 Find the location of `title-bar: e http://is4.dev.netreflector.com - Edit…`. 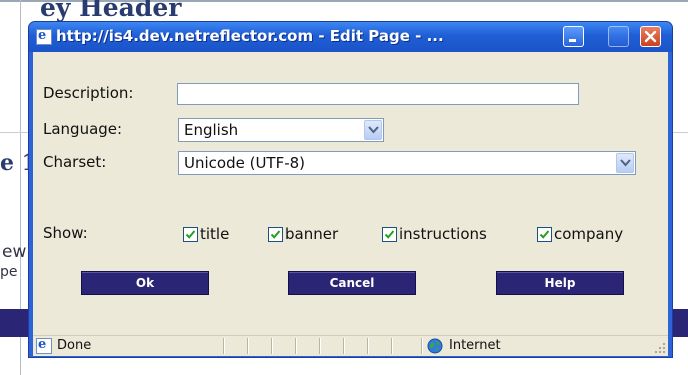

title-bar: e http://is4.dev.netreflector.com - Edit… is located at coordinates (350, 37).